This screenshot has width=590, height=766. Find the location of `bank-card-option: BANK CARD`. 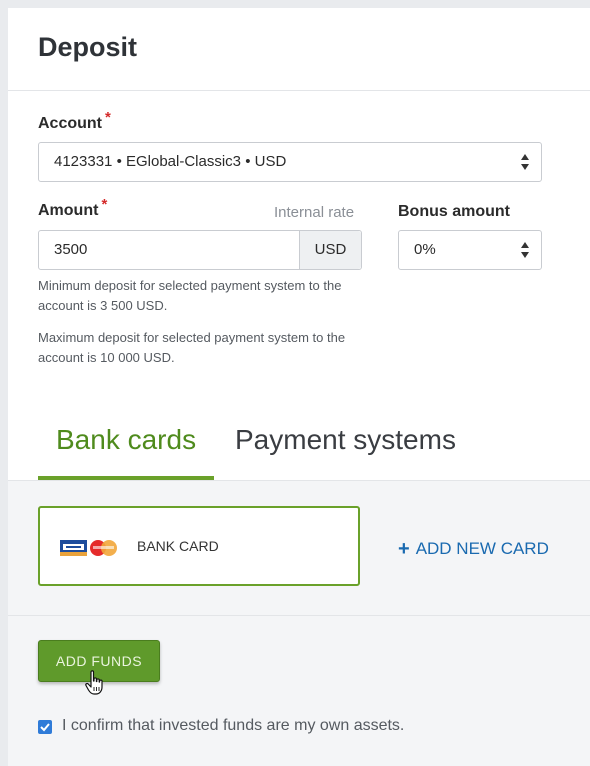

bank-card-option: BANK CARD is located at coordinates (199, 546).